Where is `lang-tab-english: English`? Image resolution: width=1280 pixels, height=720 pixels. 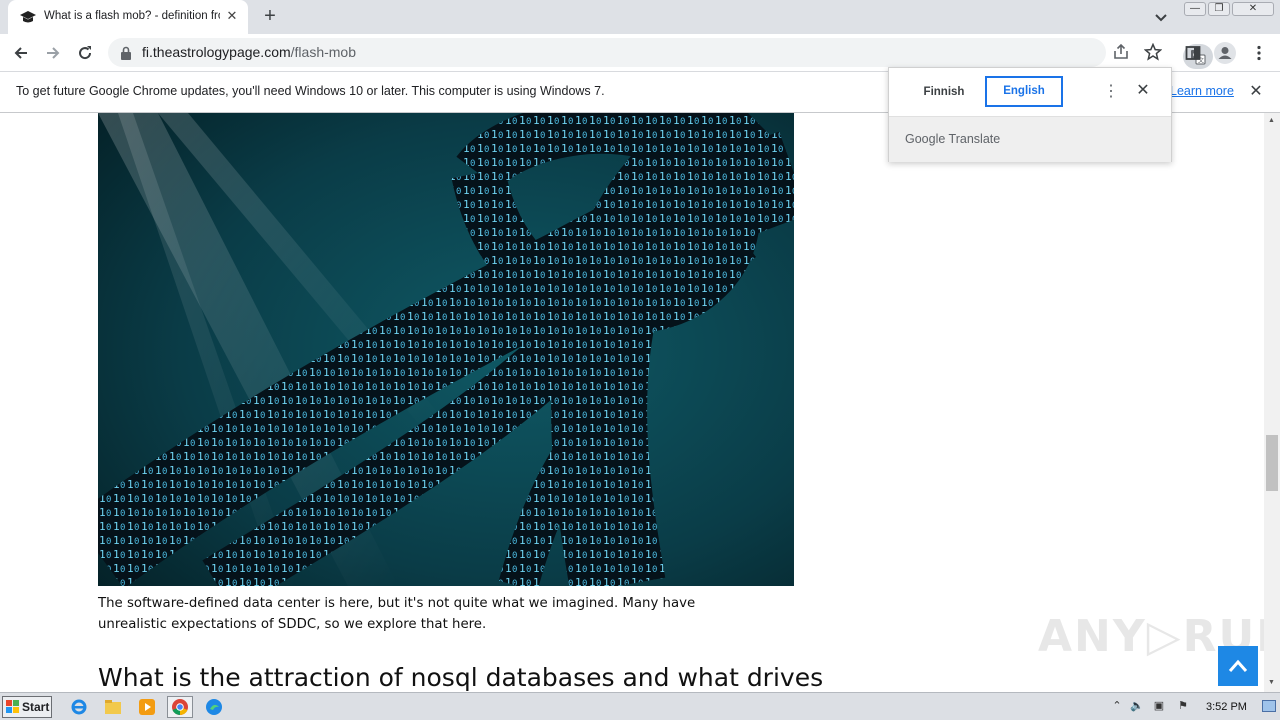
lang-tab-english: English is located at coordinates (1024, 91).